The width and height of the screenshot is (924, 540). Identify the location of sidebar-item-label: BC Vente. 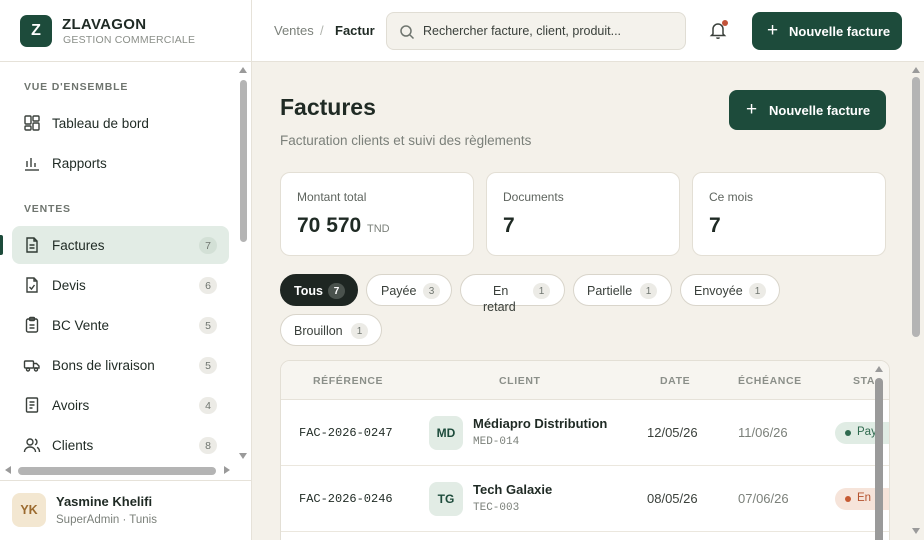
(81, 325).